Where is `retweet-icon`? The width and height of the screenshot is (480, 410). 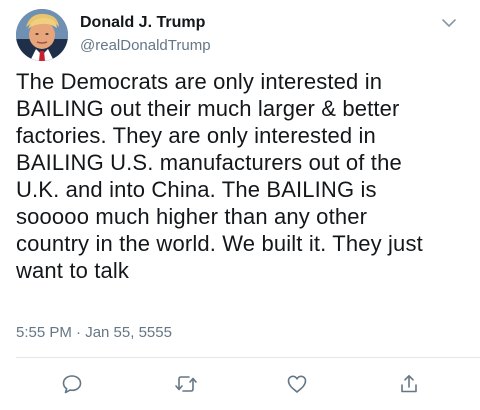 retweet-icon is located at coordinates (186, 384).